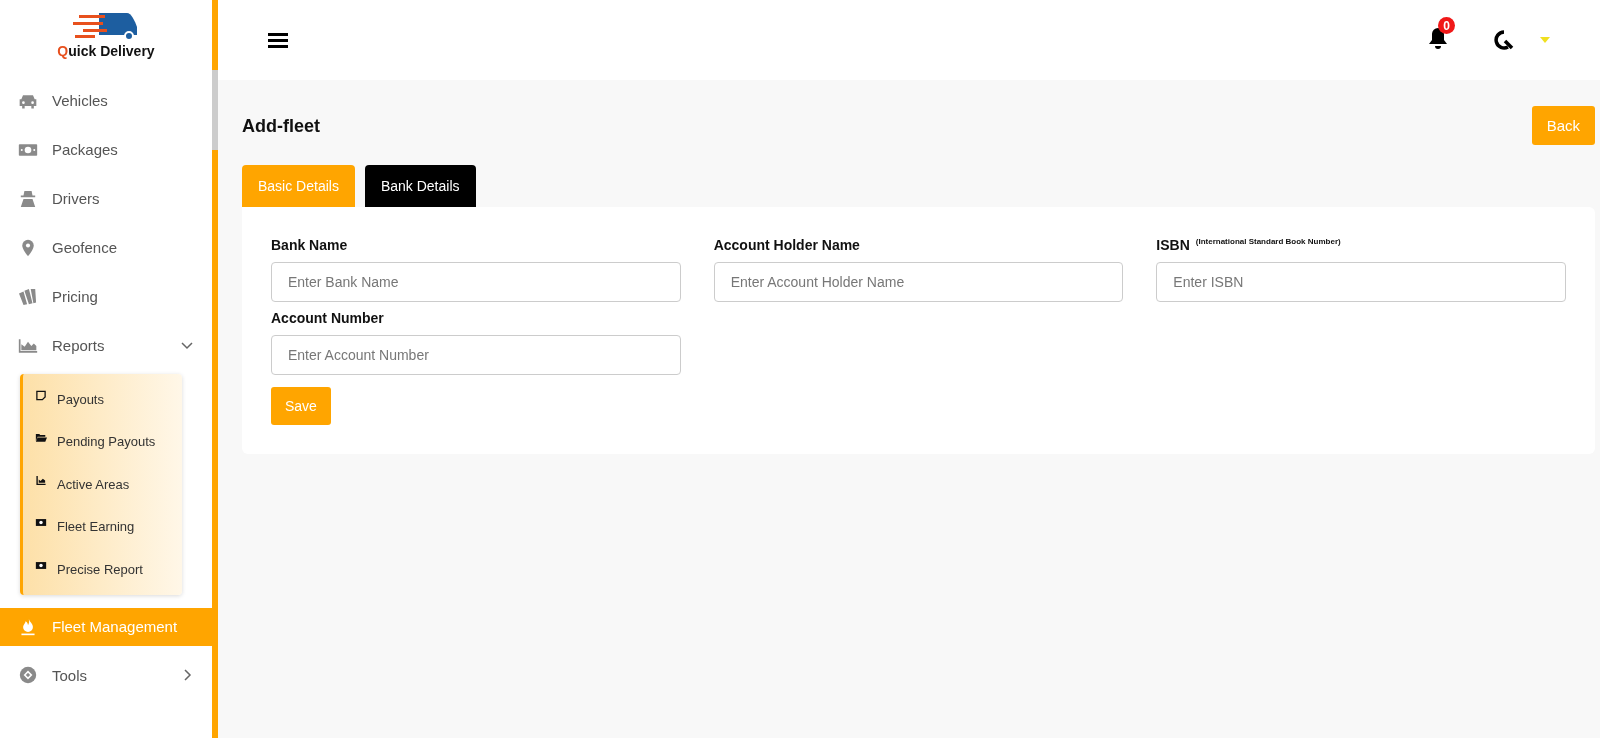 The width and height of the screenshot is (1600, 738). What do you see at coordinates (1361, 282) in the screenshot?
I see `input-field: Enter ISBN` at bounding box center [1361, 282].